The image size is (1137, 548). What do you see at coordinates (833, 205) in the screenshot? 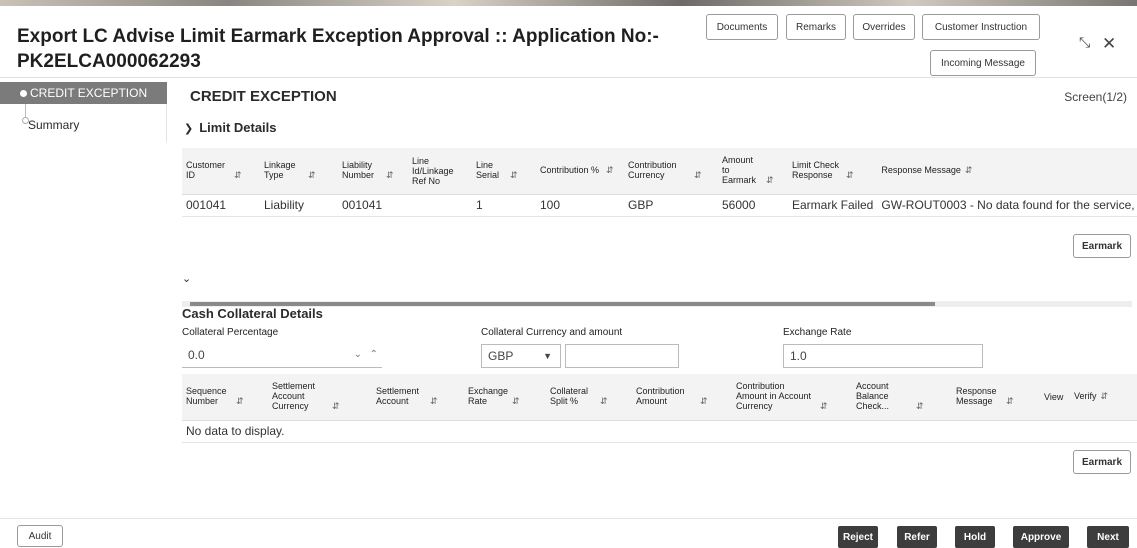
I see `table-cell: Earmark Failed` at bounding box center [833, 205].